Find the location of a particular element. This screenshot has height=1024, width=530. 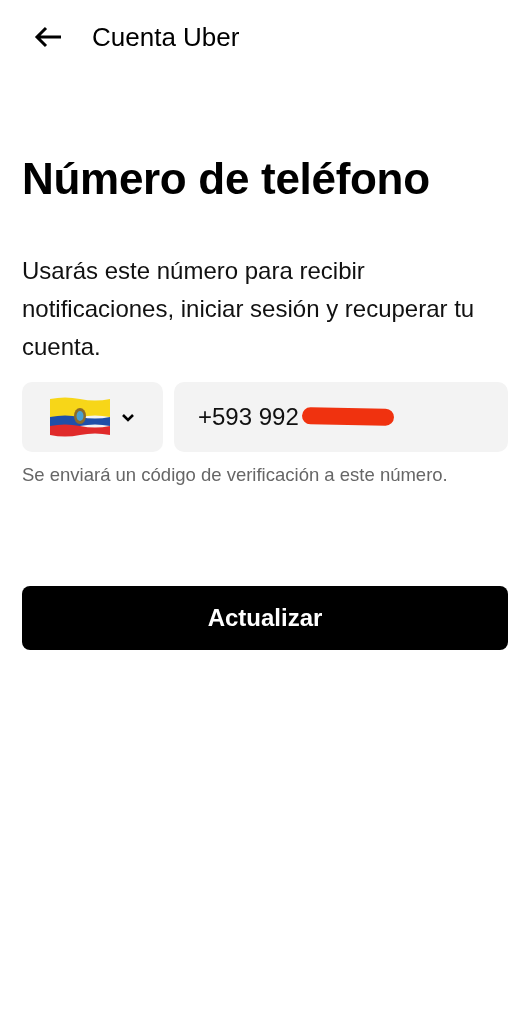

country-picker is located at coordinates (92, 417).